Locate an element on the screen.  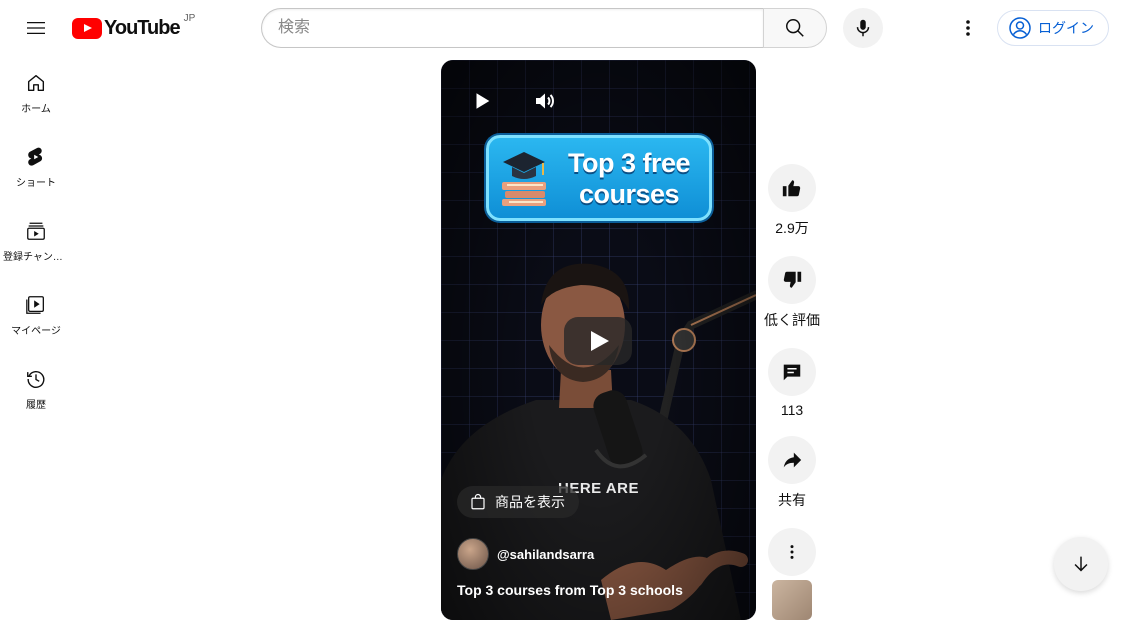
search-box is located at coordinates (544, 28).